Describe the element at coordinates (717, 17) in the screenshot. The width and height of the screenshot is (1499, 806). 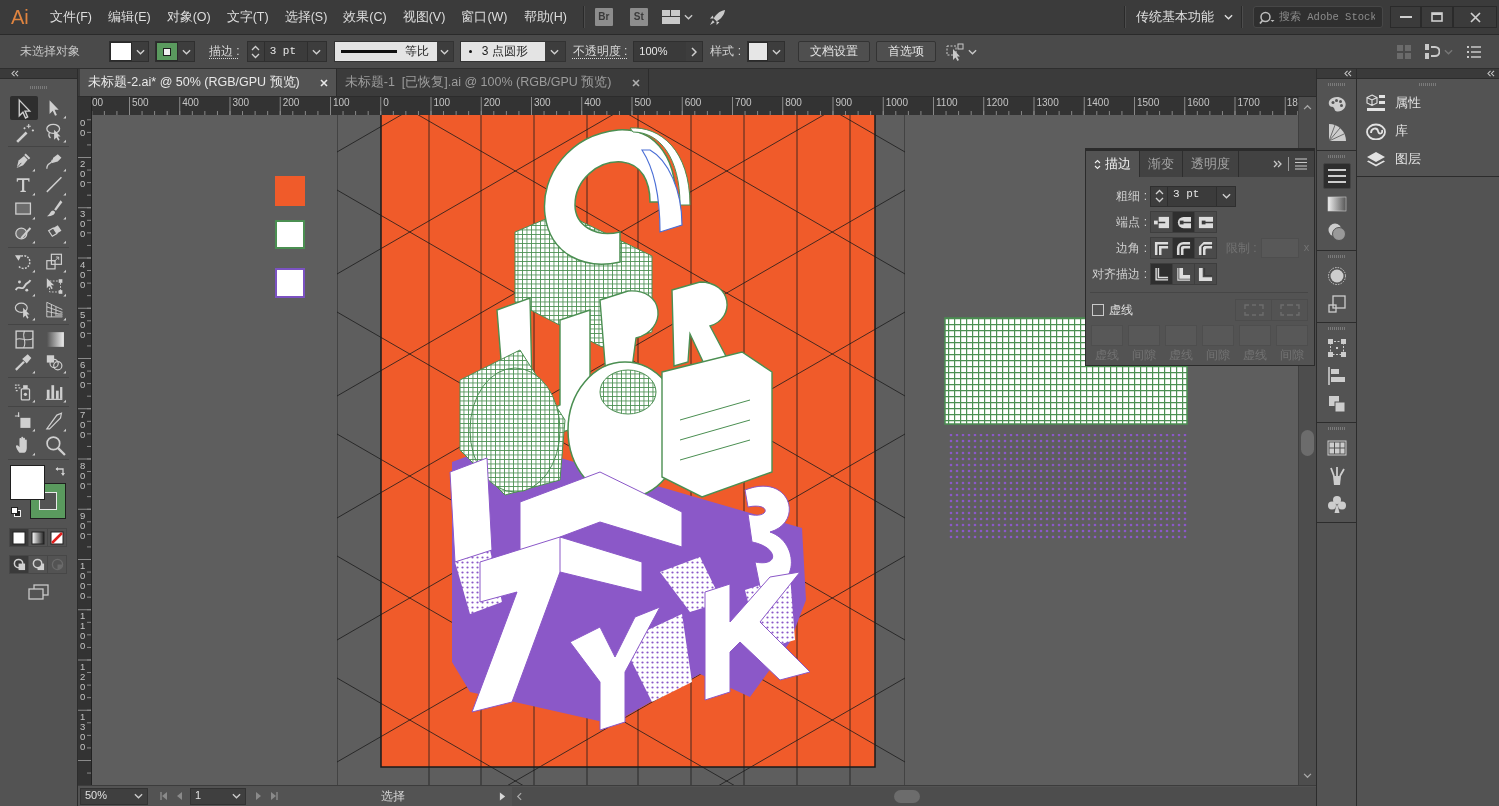
I see `rocket-button` at that location.